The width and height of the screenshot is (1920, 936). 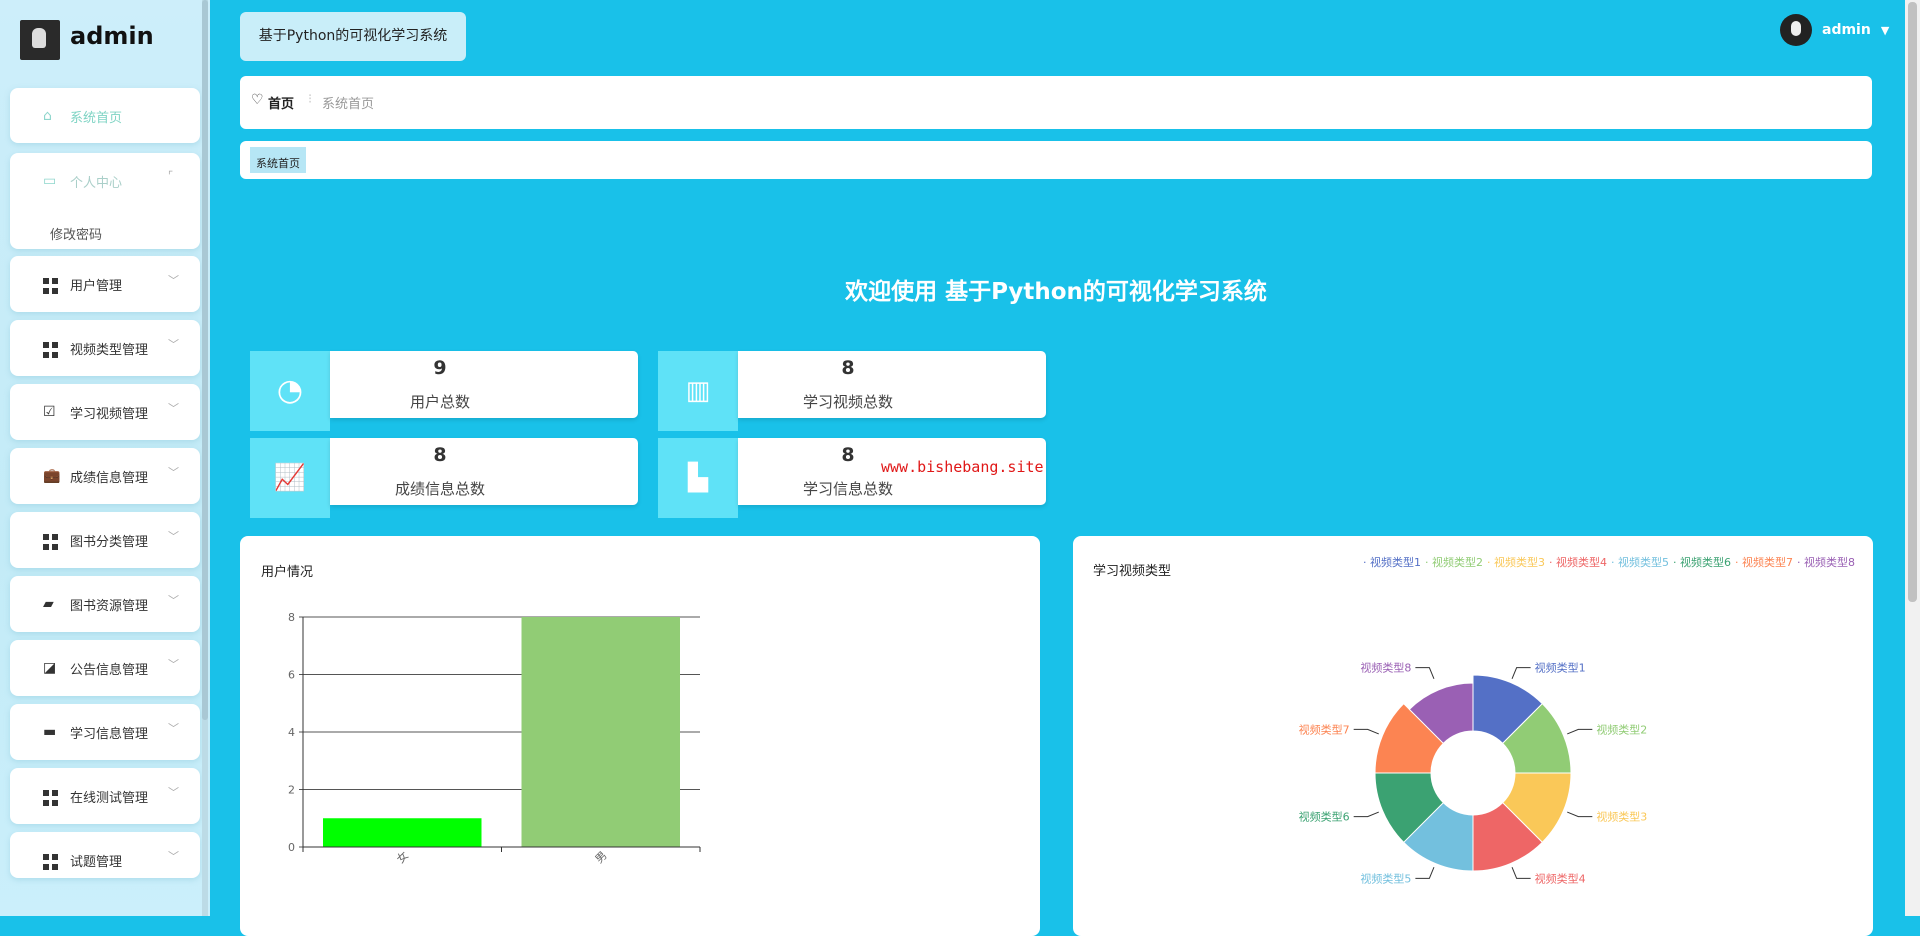 What do you see at coordinates (1560, 878) in the screenshot?
I see `slice-label: 视频类型4` at bounding box center [1560, 878].